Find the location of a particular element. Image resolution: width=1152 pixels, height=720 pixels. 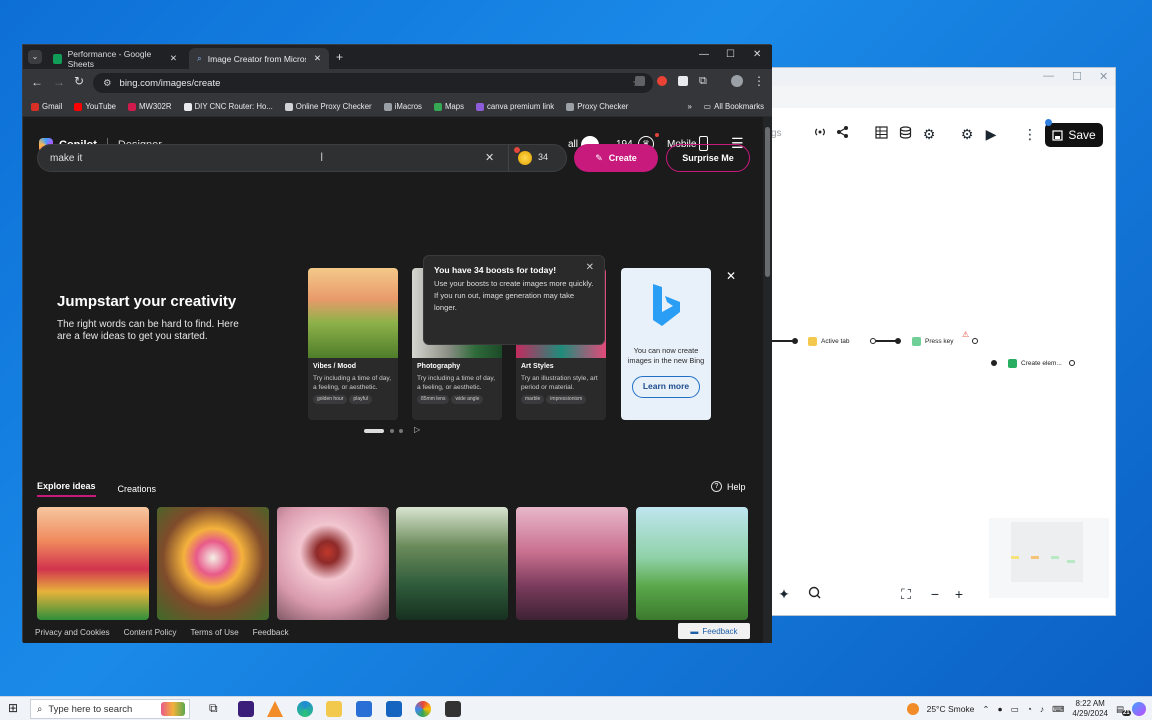

feedback-button: ▬ Feedback is located at coordinates (714, 631).